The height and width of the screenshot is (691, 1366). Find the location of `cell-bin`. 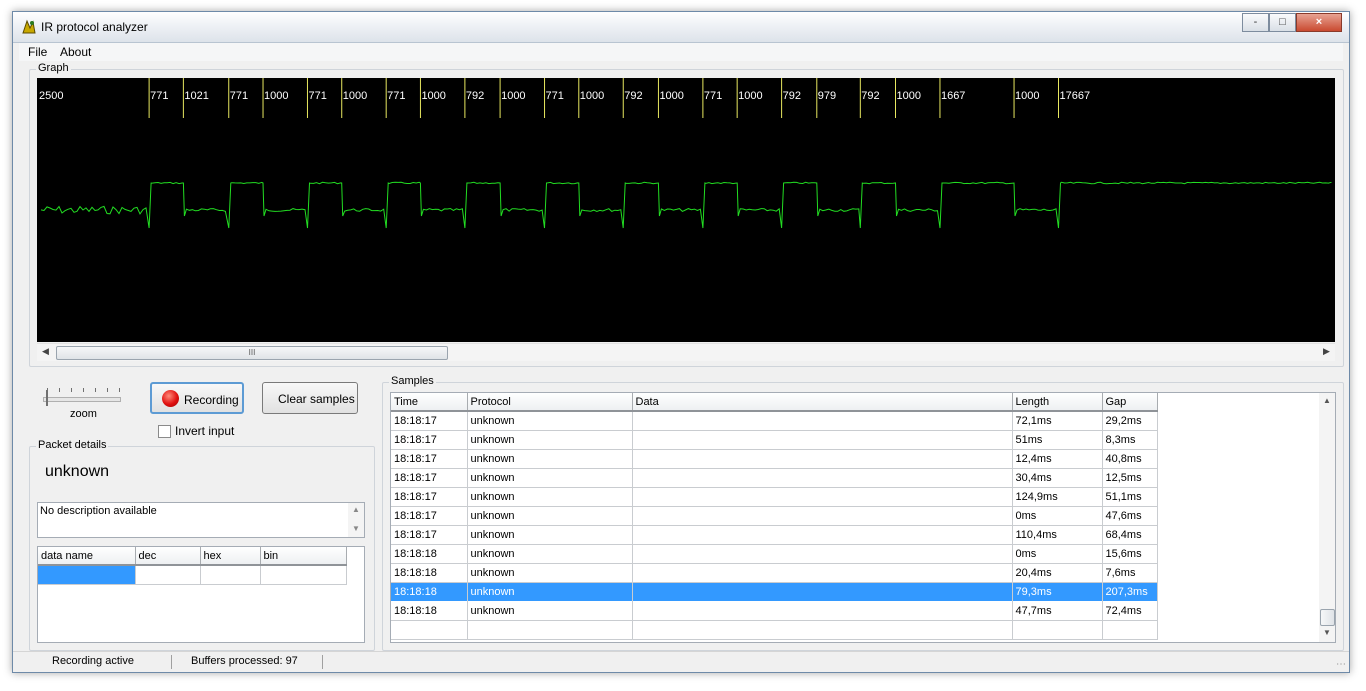

cell-bin is located at coordinates (303, 575).